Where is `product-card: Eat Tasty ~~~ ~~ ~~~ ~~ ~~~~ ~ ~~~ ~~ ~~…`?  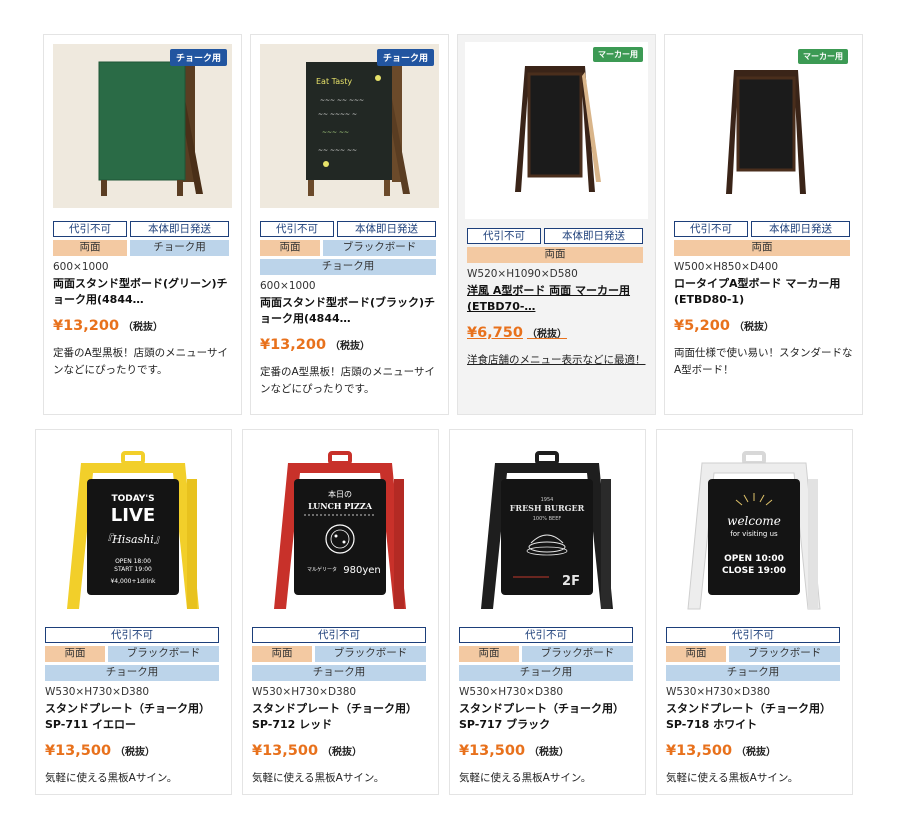 product-card: Eat Tasty ~~~ ~~ ~~~ ~~ ~~~~ ~ ~~~ ~~ ~~… is located at coordinates (349, 224).